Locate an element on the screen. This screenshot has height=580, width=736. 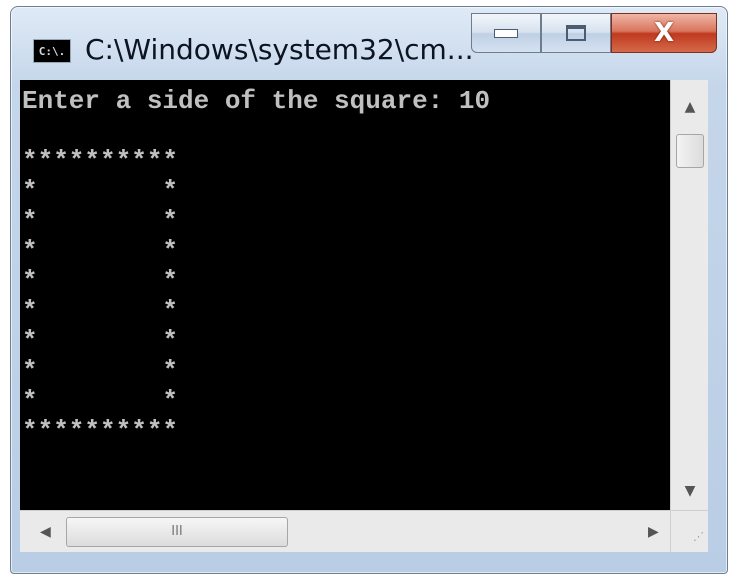
arrow-up-icon: ▲ is located at coordinates (690, 107).